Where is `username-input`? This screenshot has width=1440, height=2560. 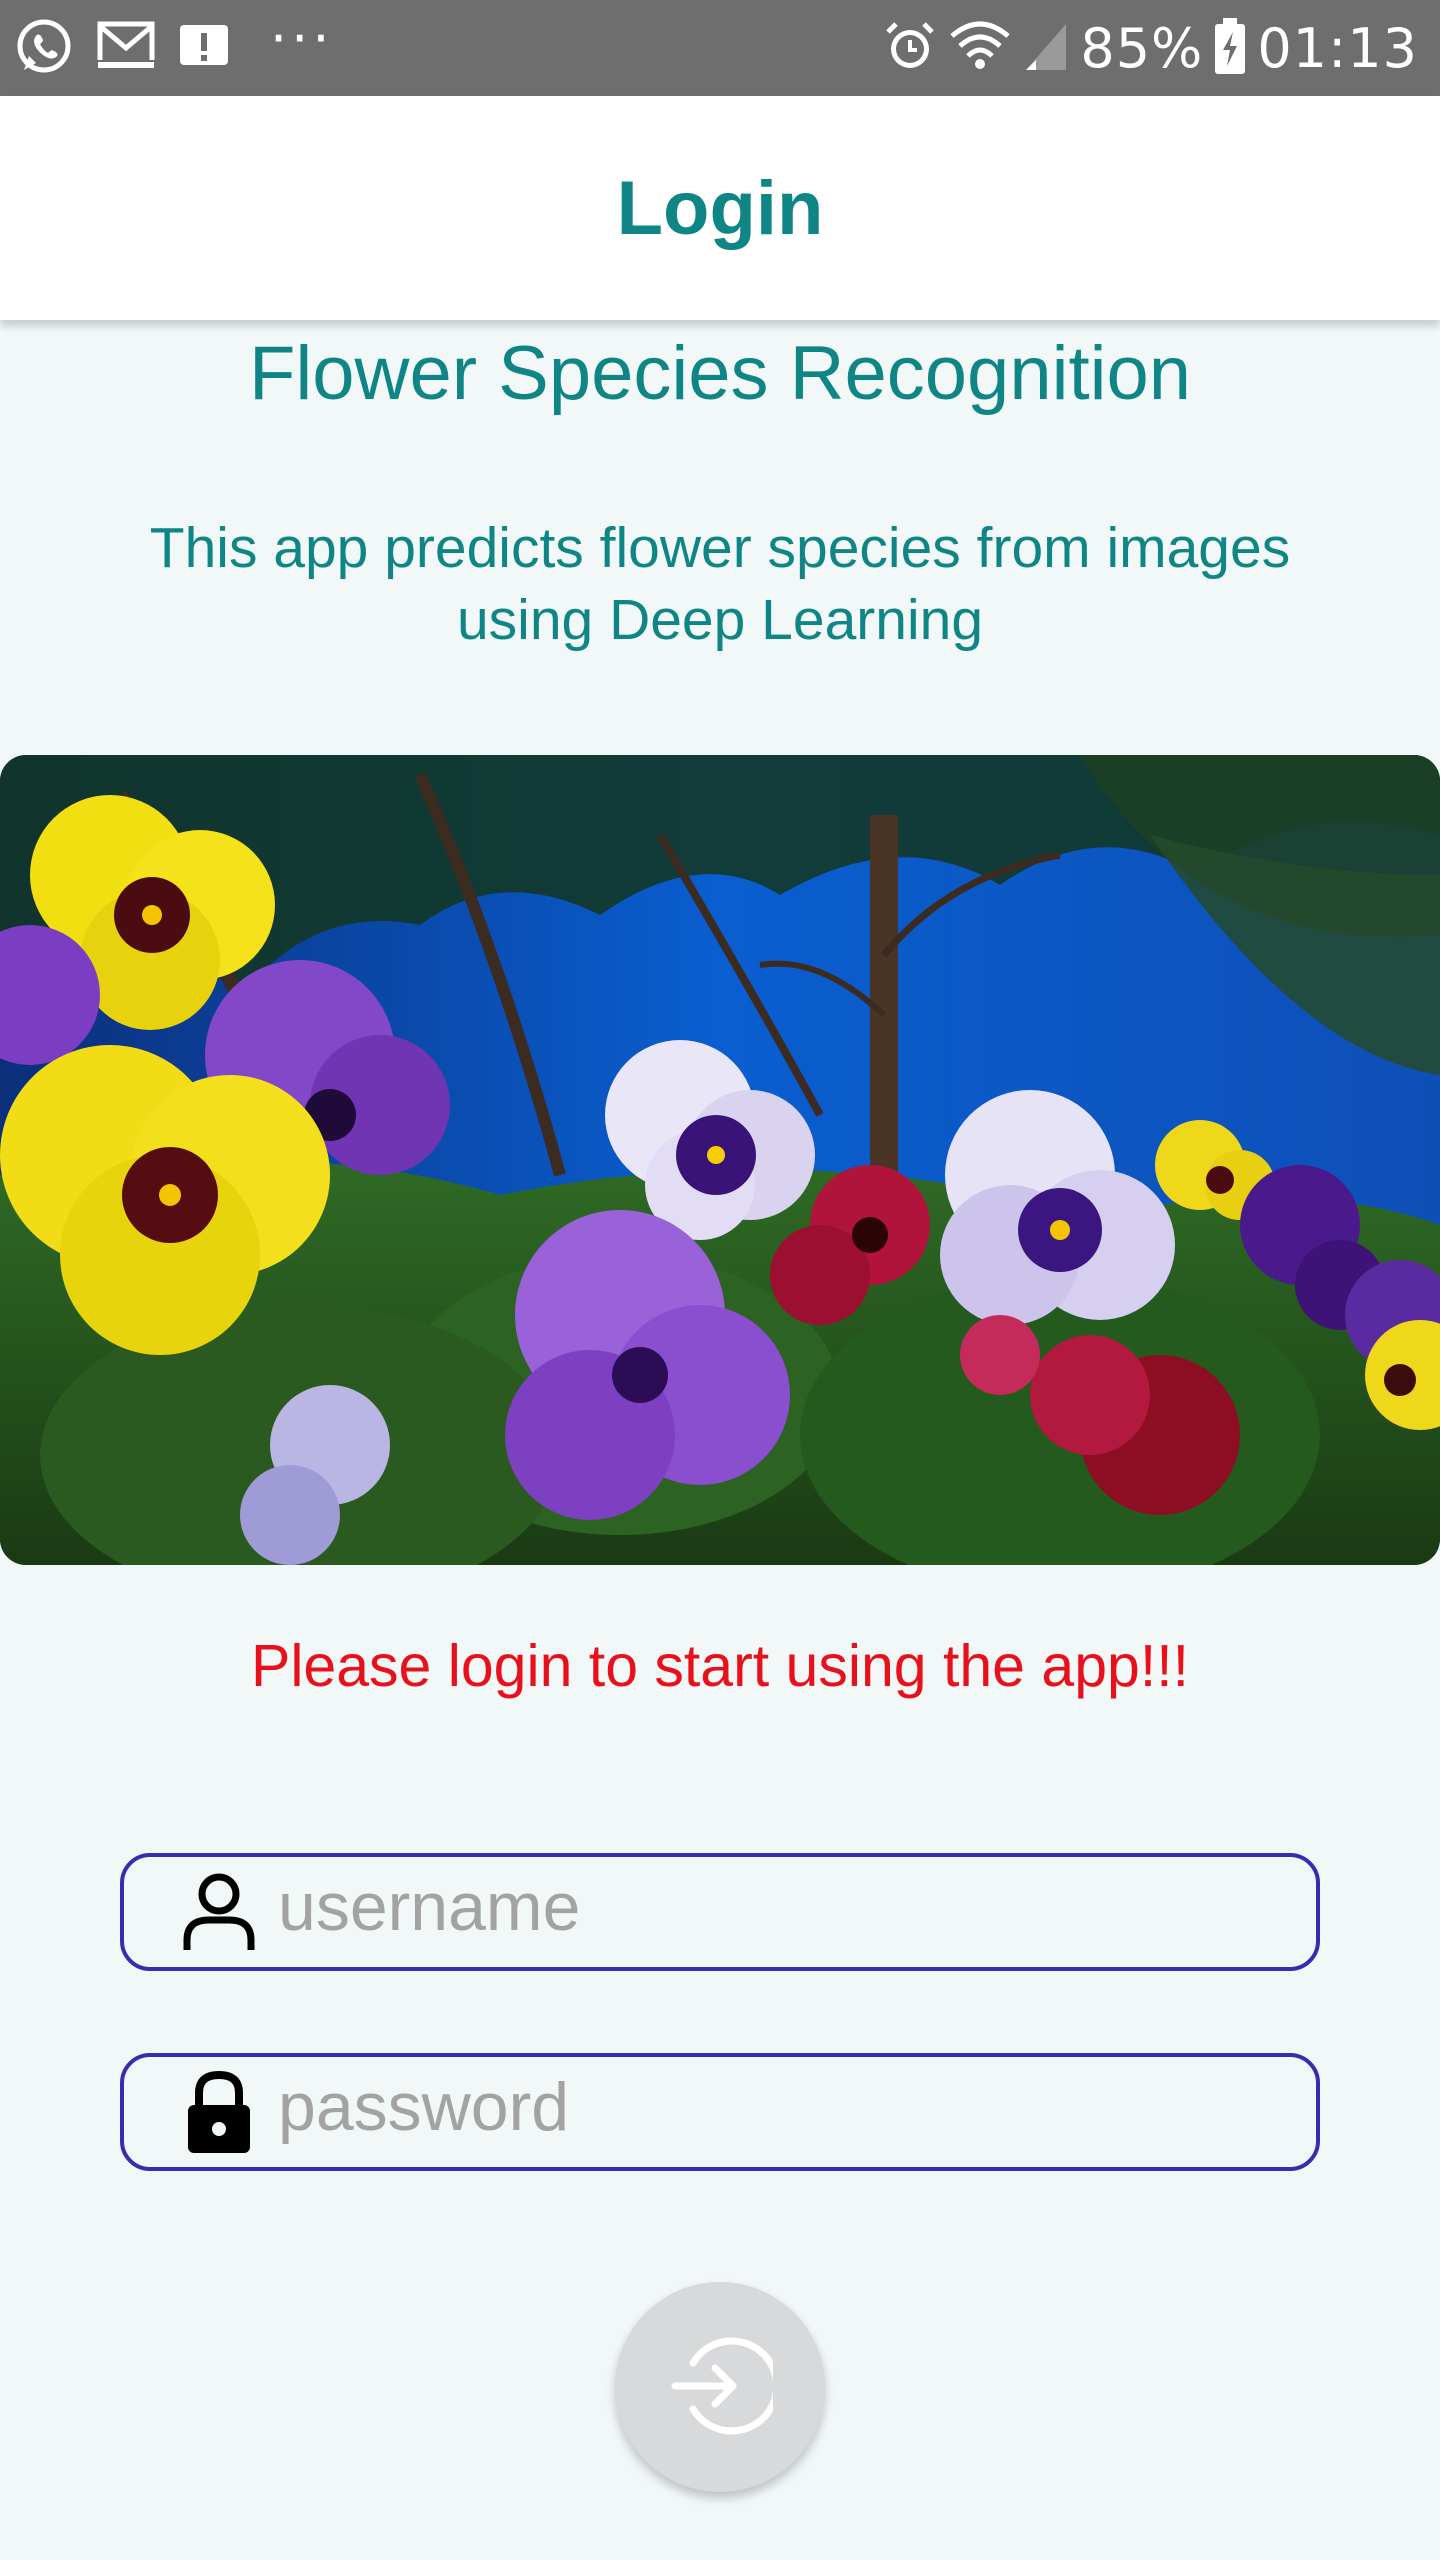
username-input is located at coordinates (774, 1912).